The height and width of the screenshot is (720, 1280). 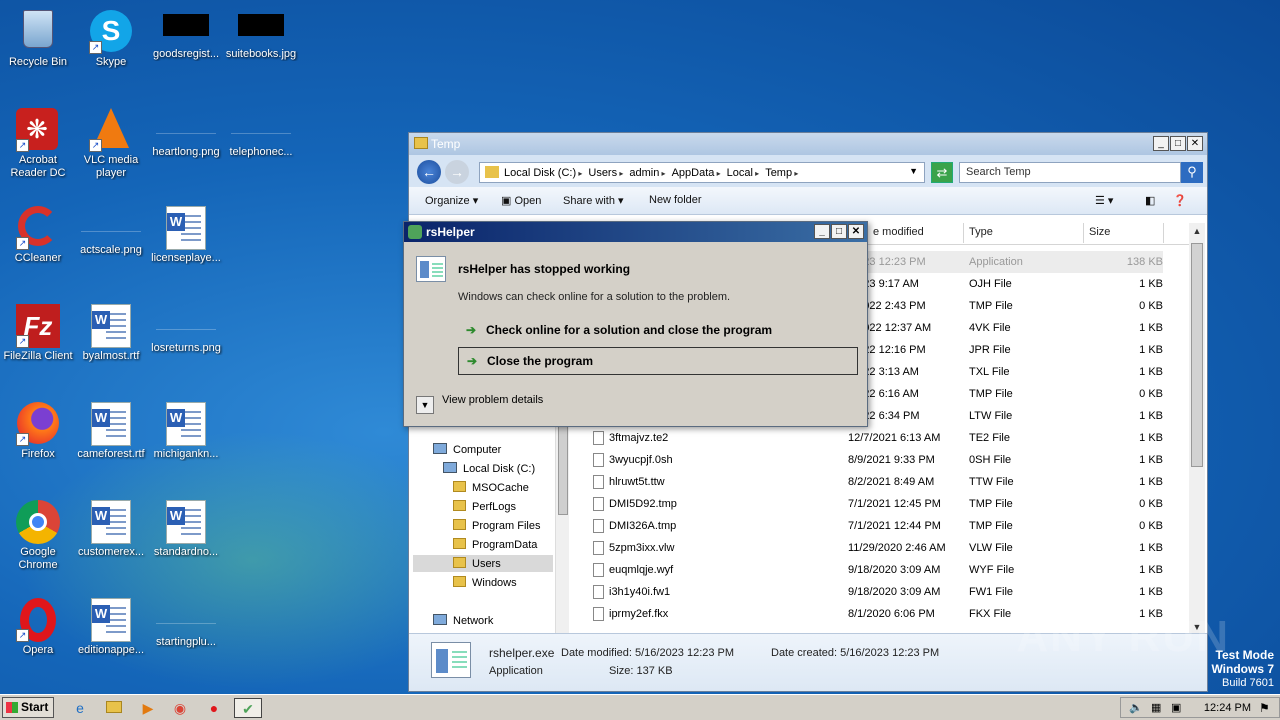 I want to click on organize-menu: Organize ▾, so click(x=451, y=200).